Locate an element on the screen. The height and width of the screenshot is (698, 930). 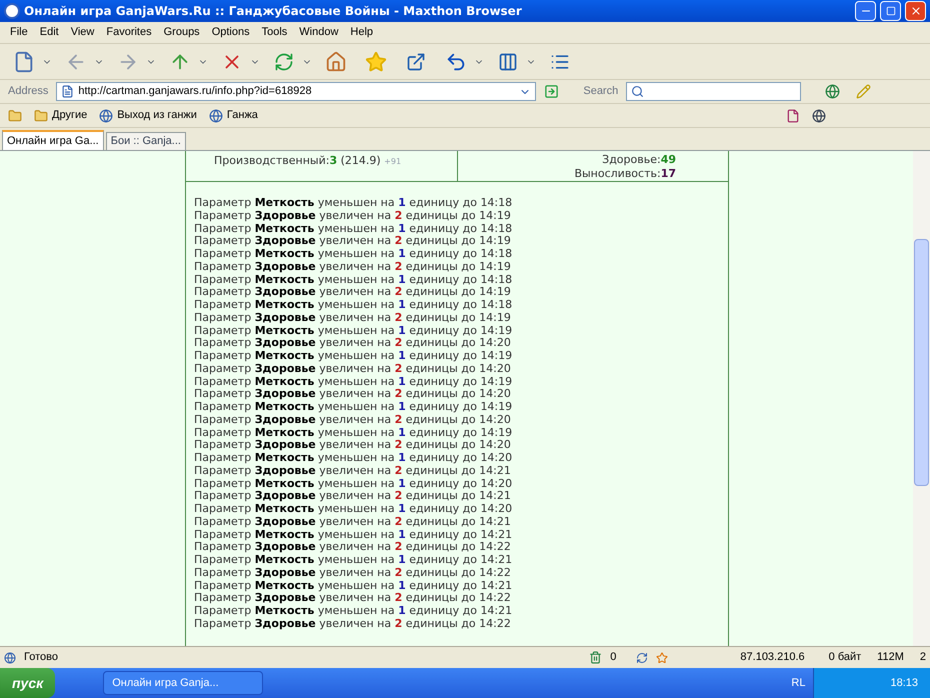
stat-line: Выносливость:17 is located at coordinates (625, 174).